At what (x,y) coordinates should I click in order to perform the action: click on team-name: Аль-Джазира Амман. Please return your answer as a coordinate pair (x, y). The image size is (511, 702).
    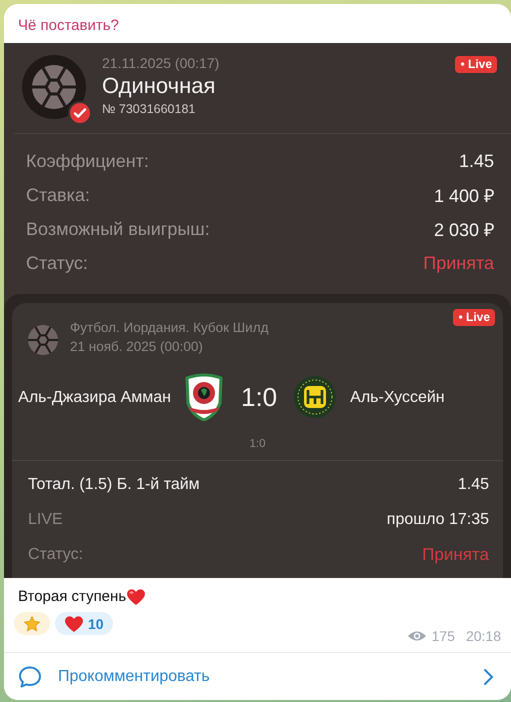
    Looking at the image, I should click on (94, 398).